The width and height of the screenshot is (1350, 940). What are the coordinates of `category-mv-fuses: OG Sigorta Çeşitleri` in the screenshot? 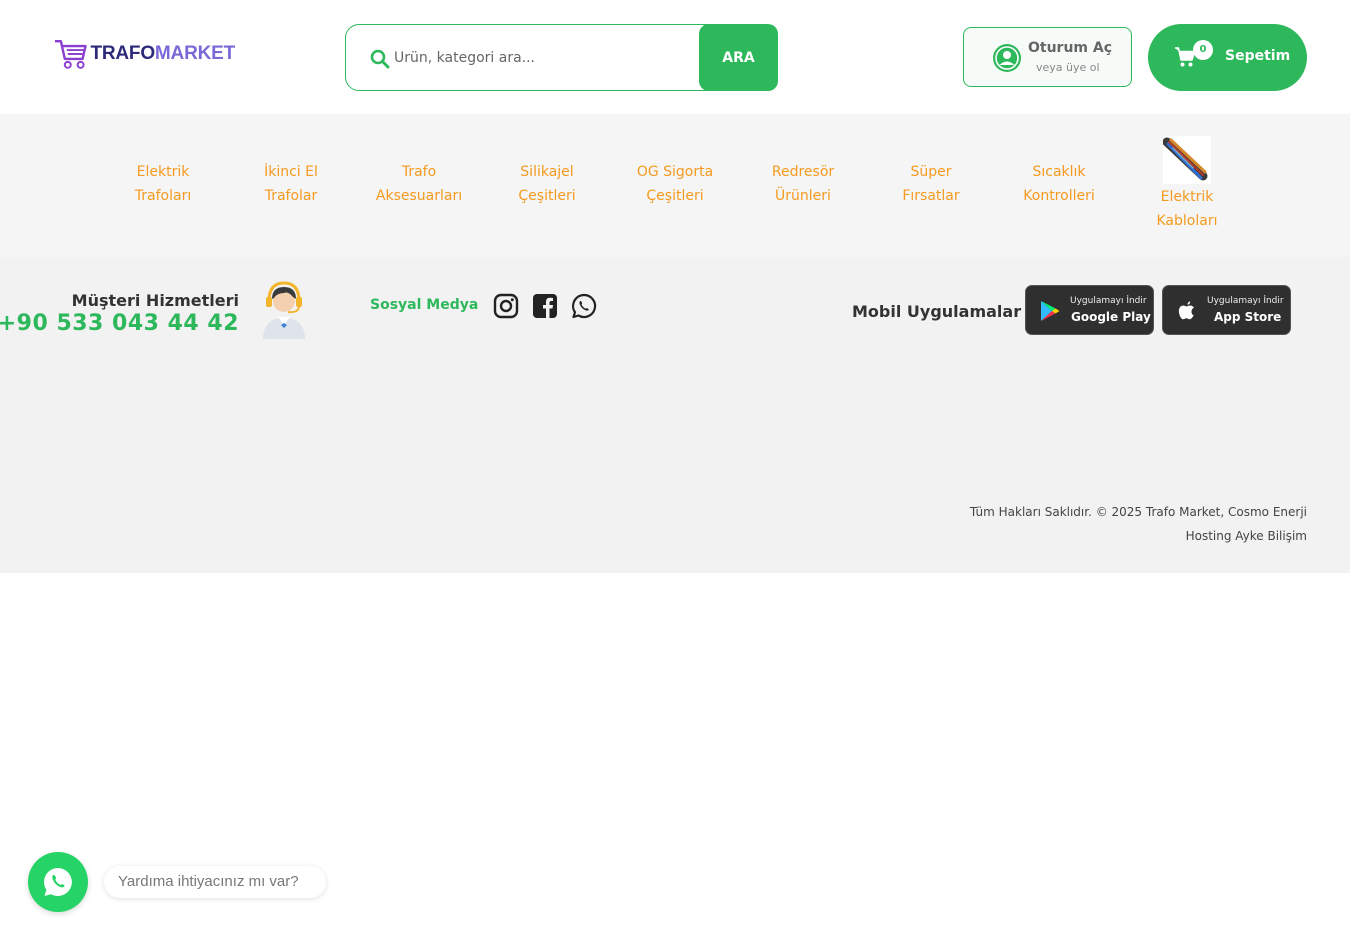 It's located at (675, 184).